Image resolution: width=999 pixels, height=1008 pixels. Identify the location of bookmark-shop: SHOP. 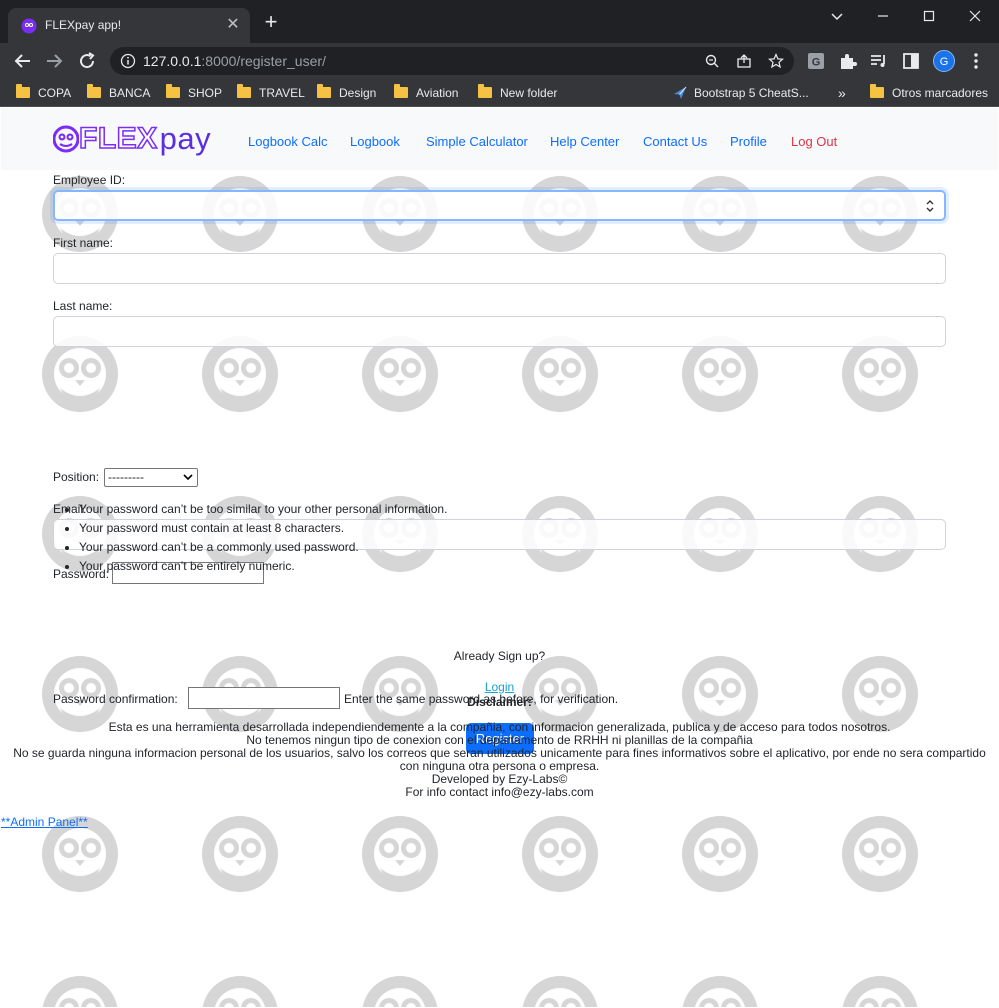
(194, 93).